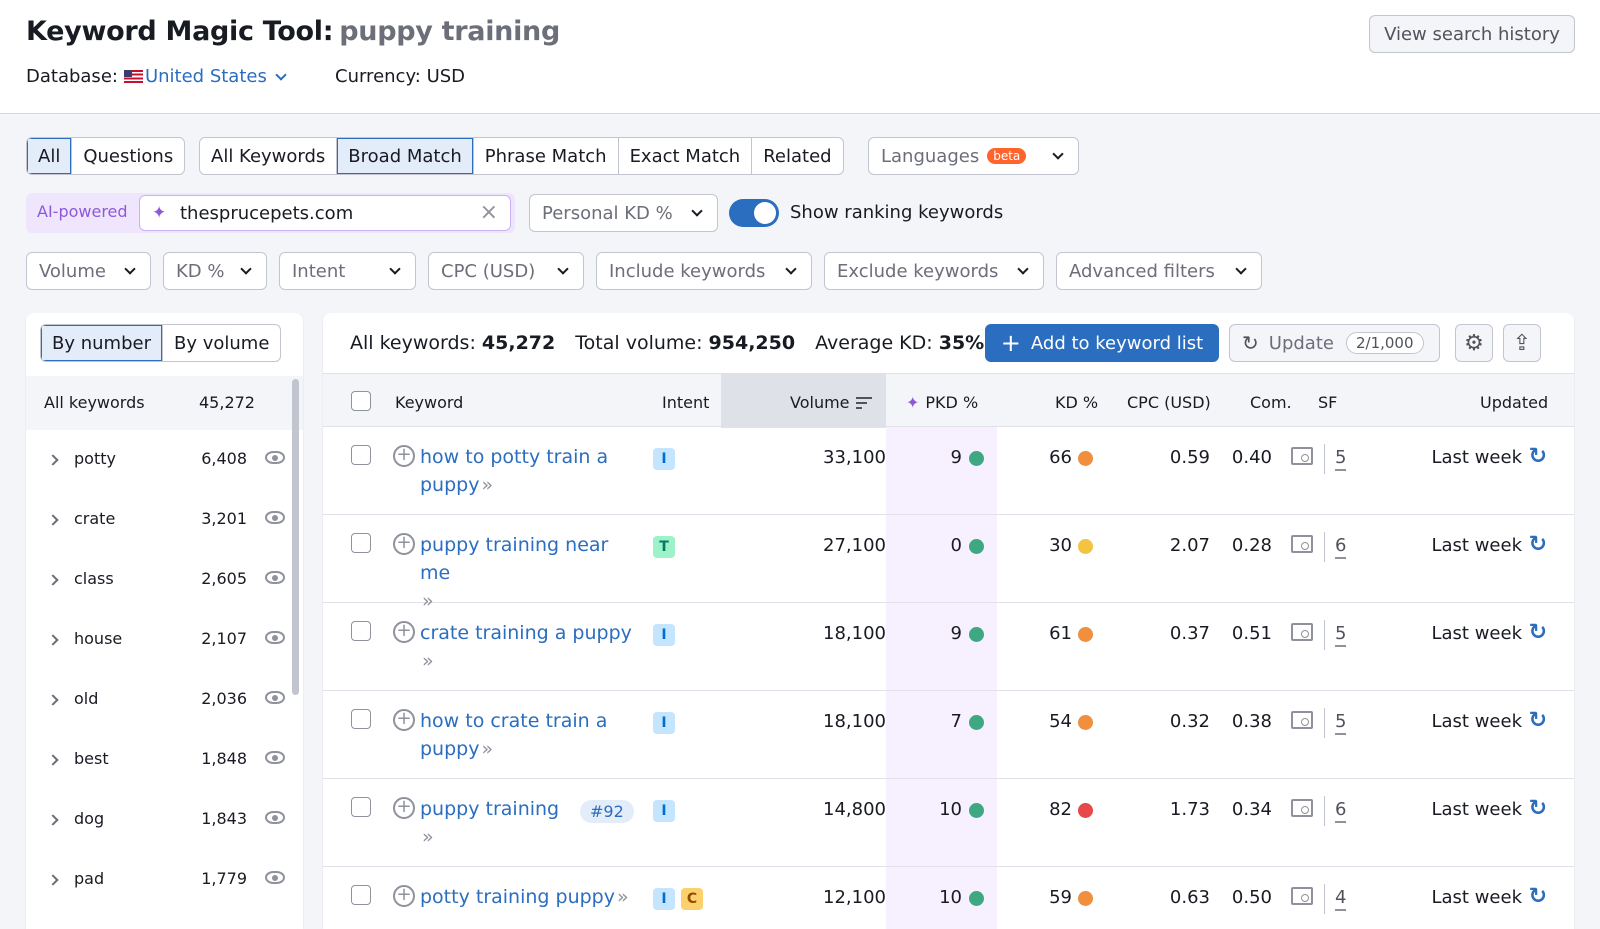 Image resolution: width=1600 pixels, height=929 pixels. What do you see at coordinates (295, 537) in the screenshot?
I see `sidebar-scrollbar` at bounding box center [295, 537].